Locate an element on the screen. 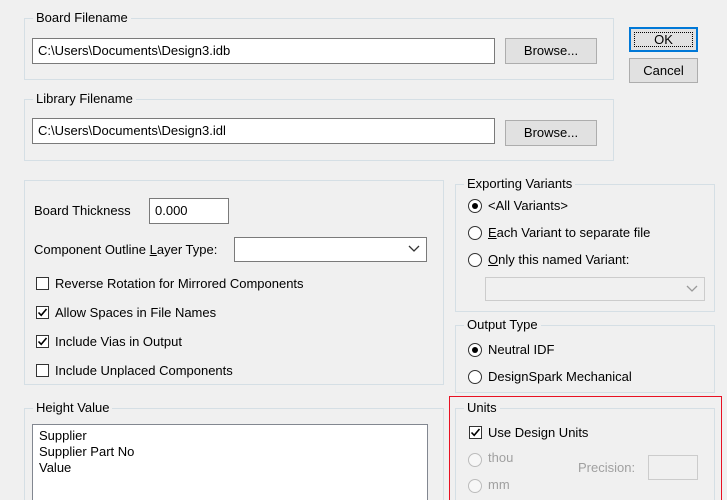  ok-button-label: OK is located at coordinates (663, 39).